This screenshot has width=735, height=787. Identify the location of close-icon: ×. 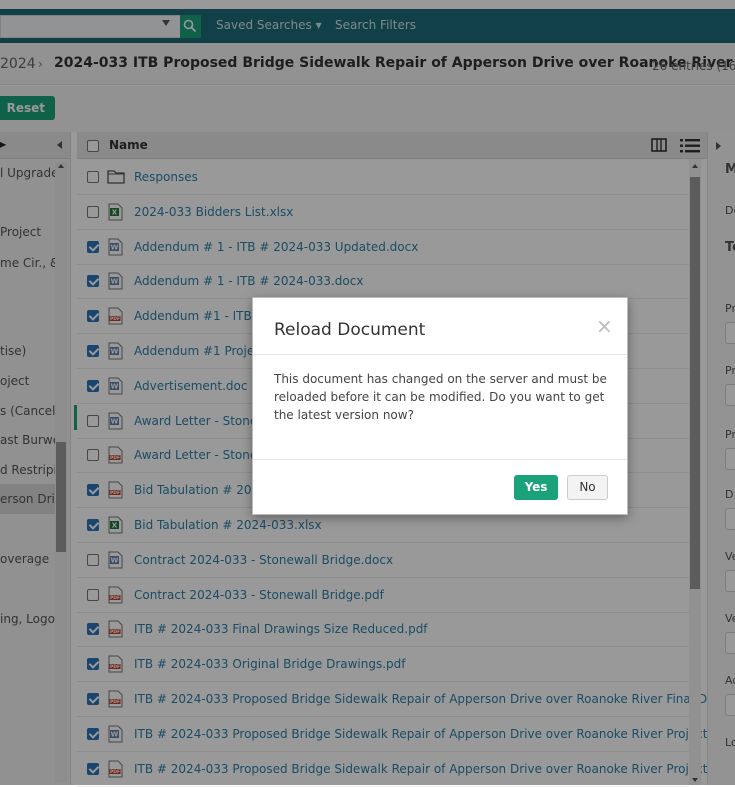
(604, 326).